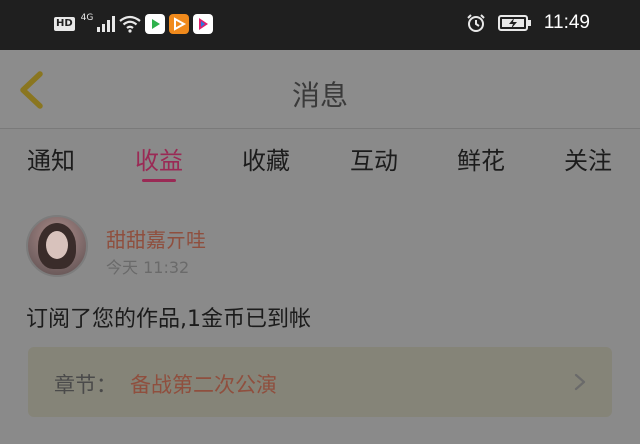 This screenshot has height=444, width=640. Describe the element at coordinates (87, 18) in the screenshot. I see `network-type-label: 4G` at that location.